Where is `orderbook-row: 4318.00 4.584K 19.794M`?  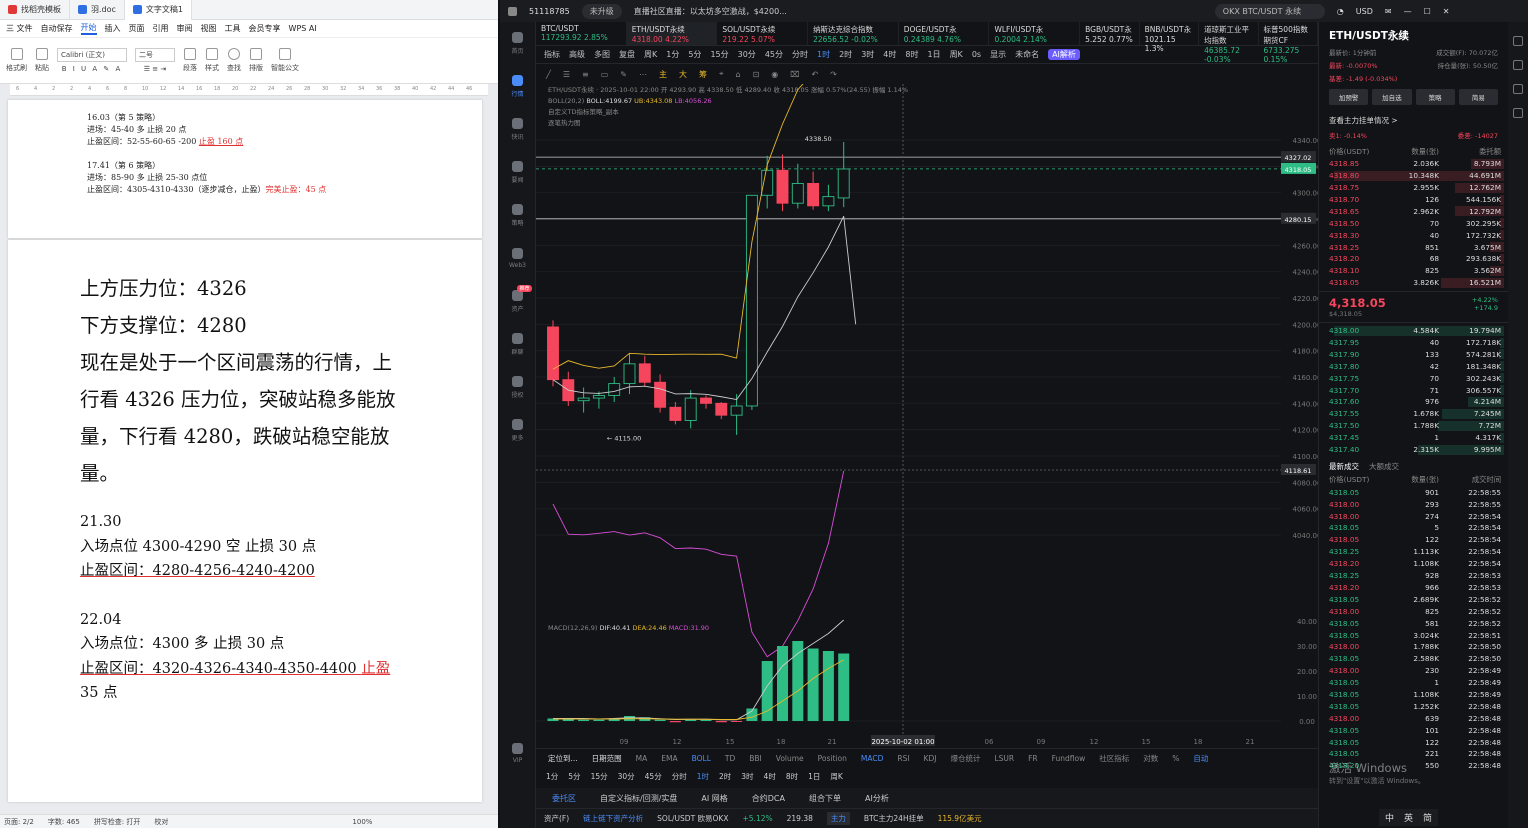 orderbook-row: 4318.00 4.584K 19.794M is located at coordinates (1413, 331).